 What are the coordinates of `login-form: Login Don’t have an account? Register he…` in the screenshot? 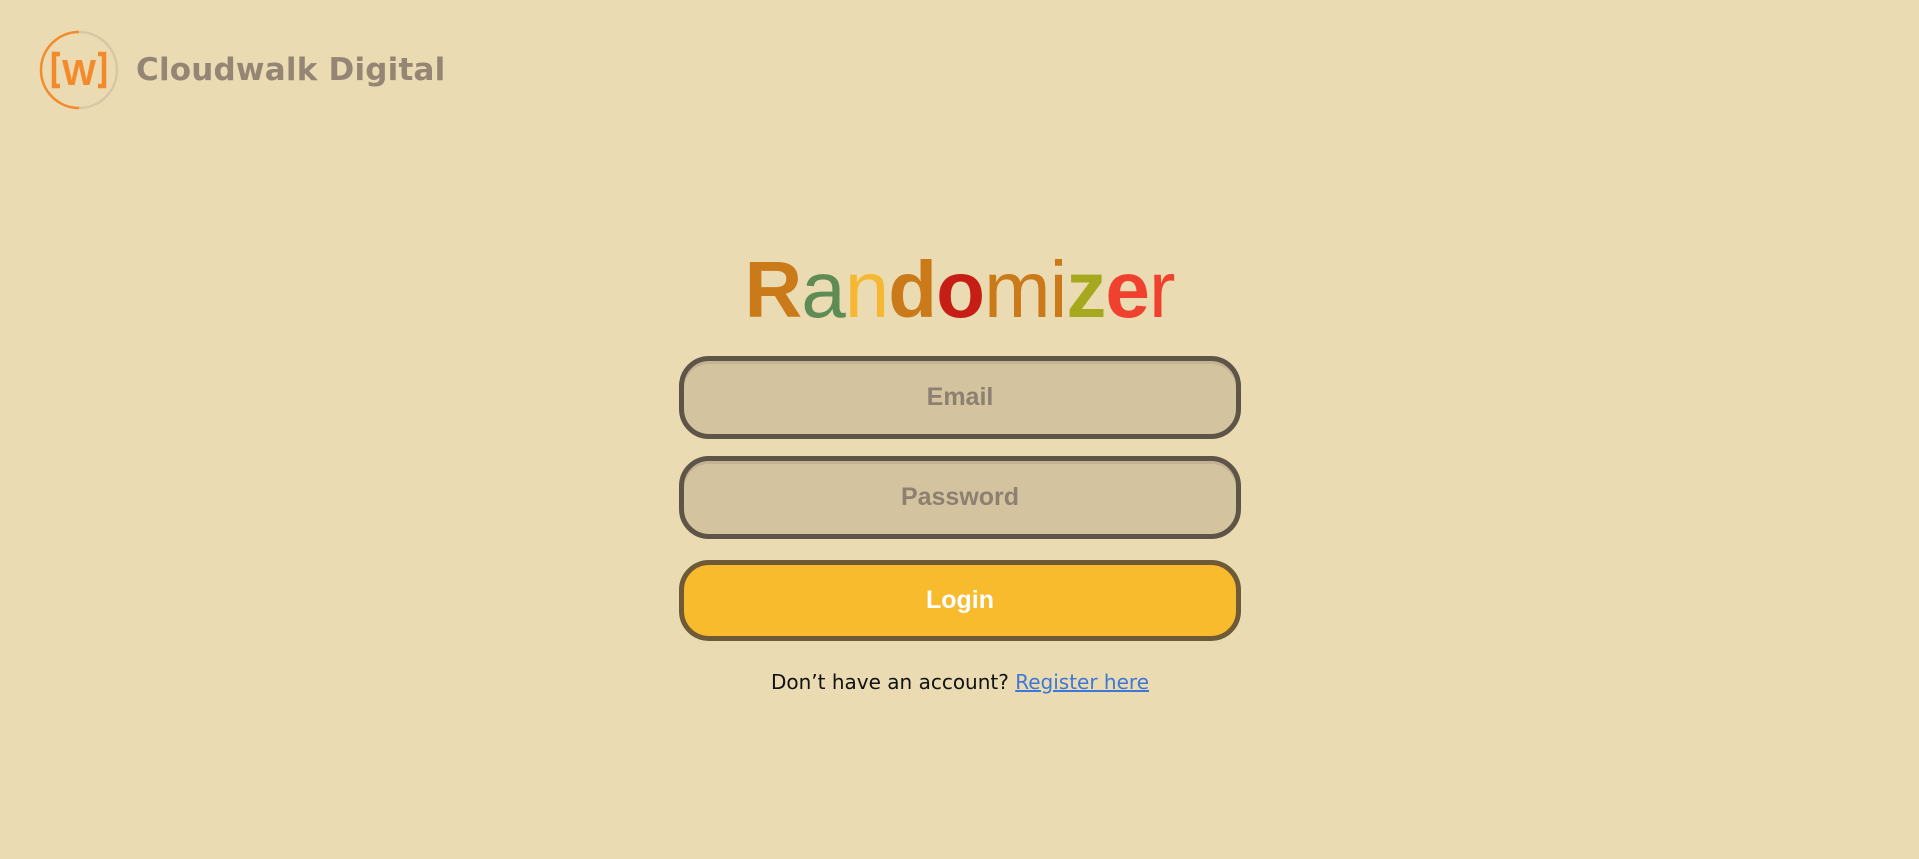 It's located at (960, 525).